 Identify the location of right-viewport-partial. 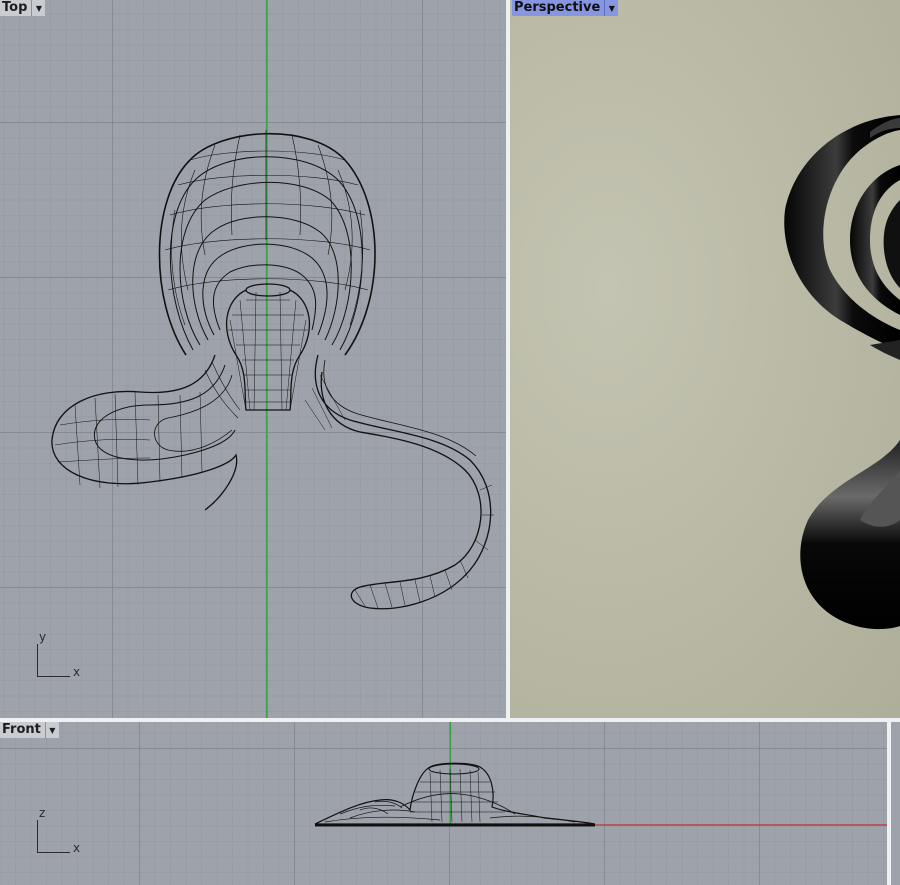
(895, 803).